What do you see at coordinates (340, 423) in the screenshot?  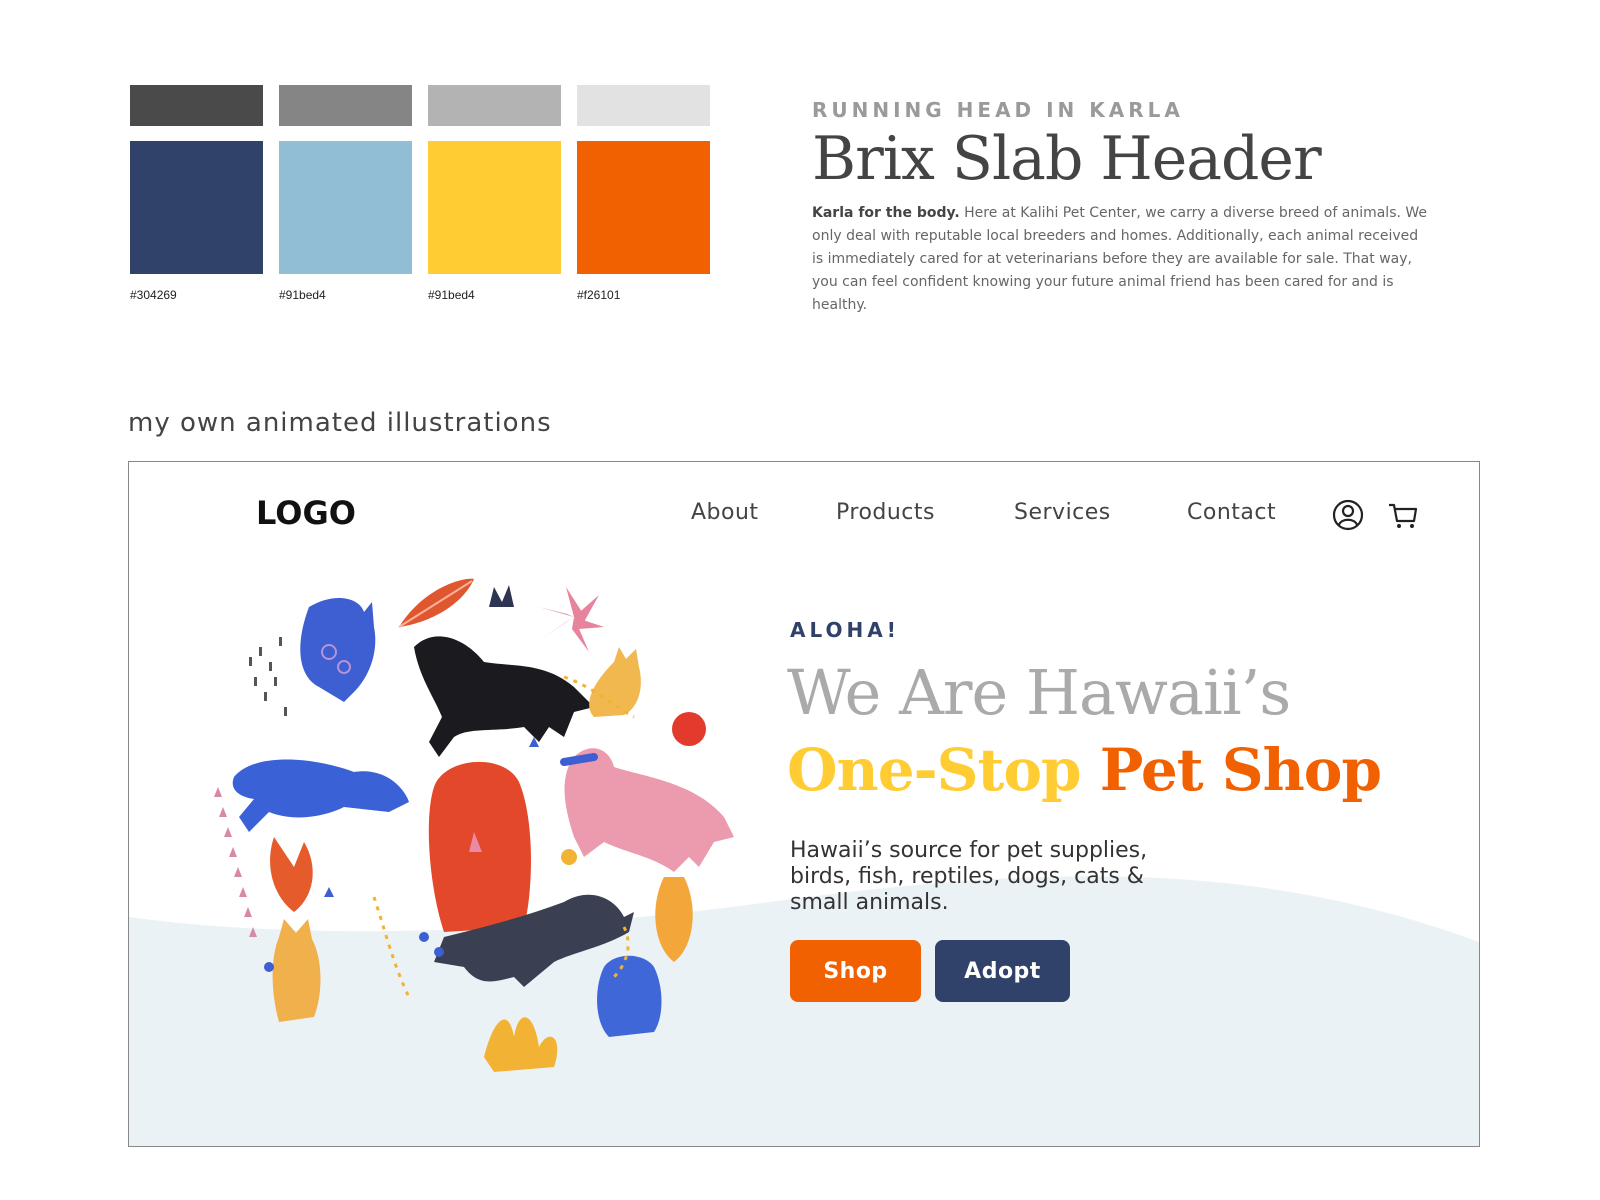 I see `section-label: my own animated illustrations` at bounding box center [340, 423].